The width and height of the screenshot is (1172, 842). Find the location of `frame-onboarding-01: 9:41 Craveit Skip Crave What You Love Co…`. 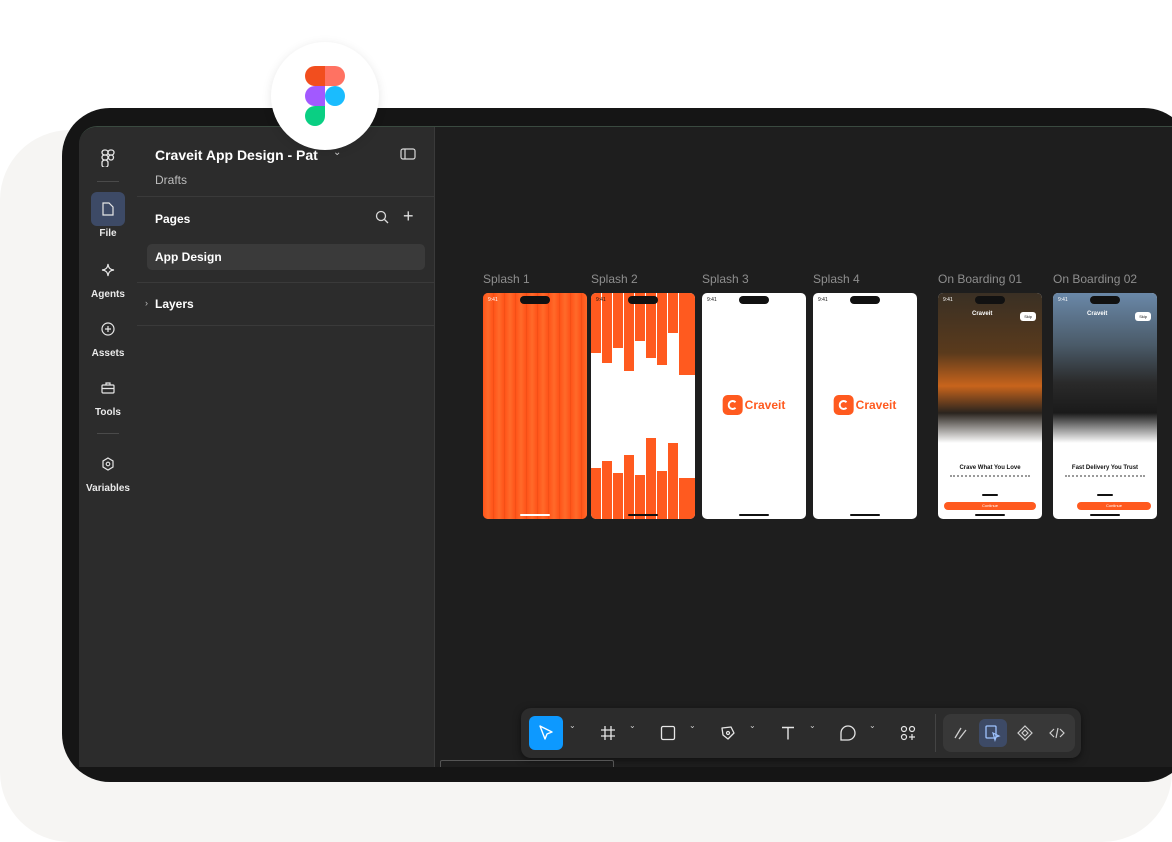

frame-onboarding-01: 9:41 Craveit Skip Crave What You Love Co… is located at coordinates (990, 406).